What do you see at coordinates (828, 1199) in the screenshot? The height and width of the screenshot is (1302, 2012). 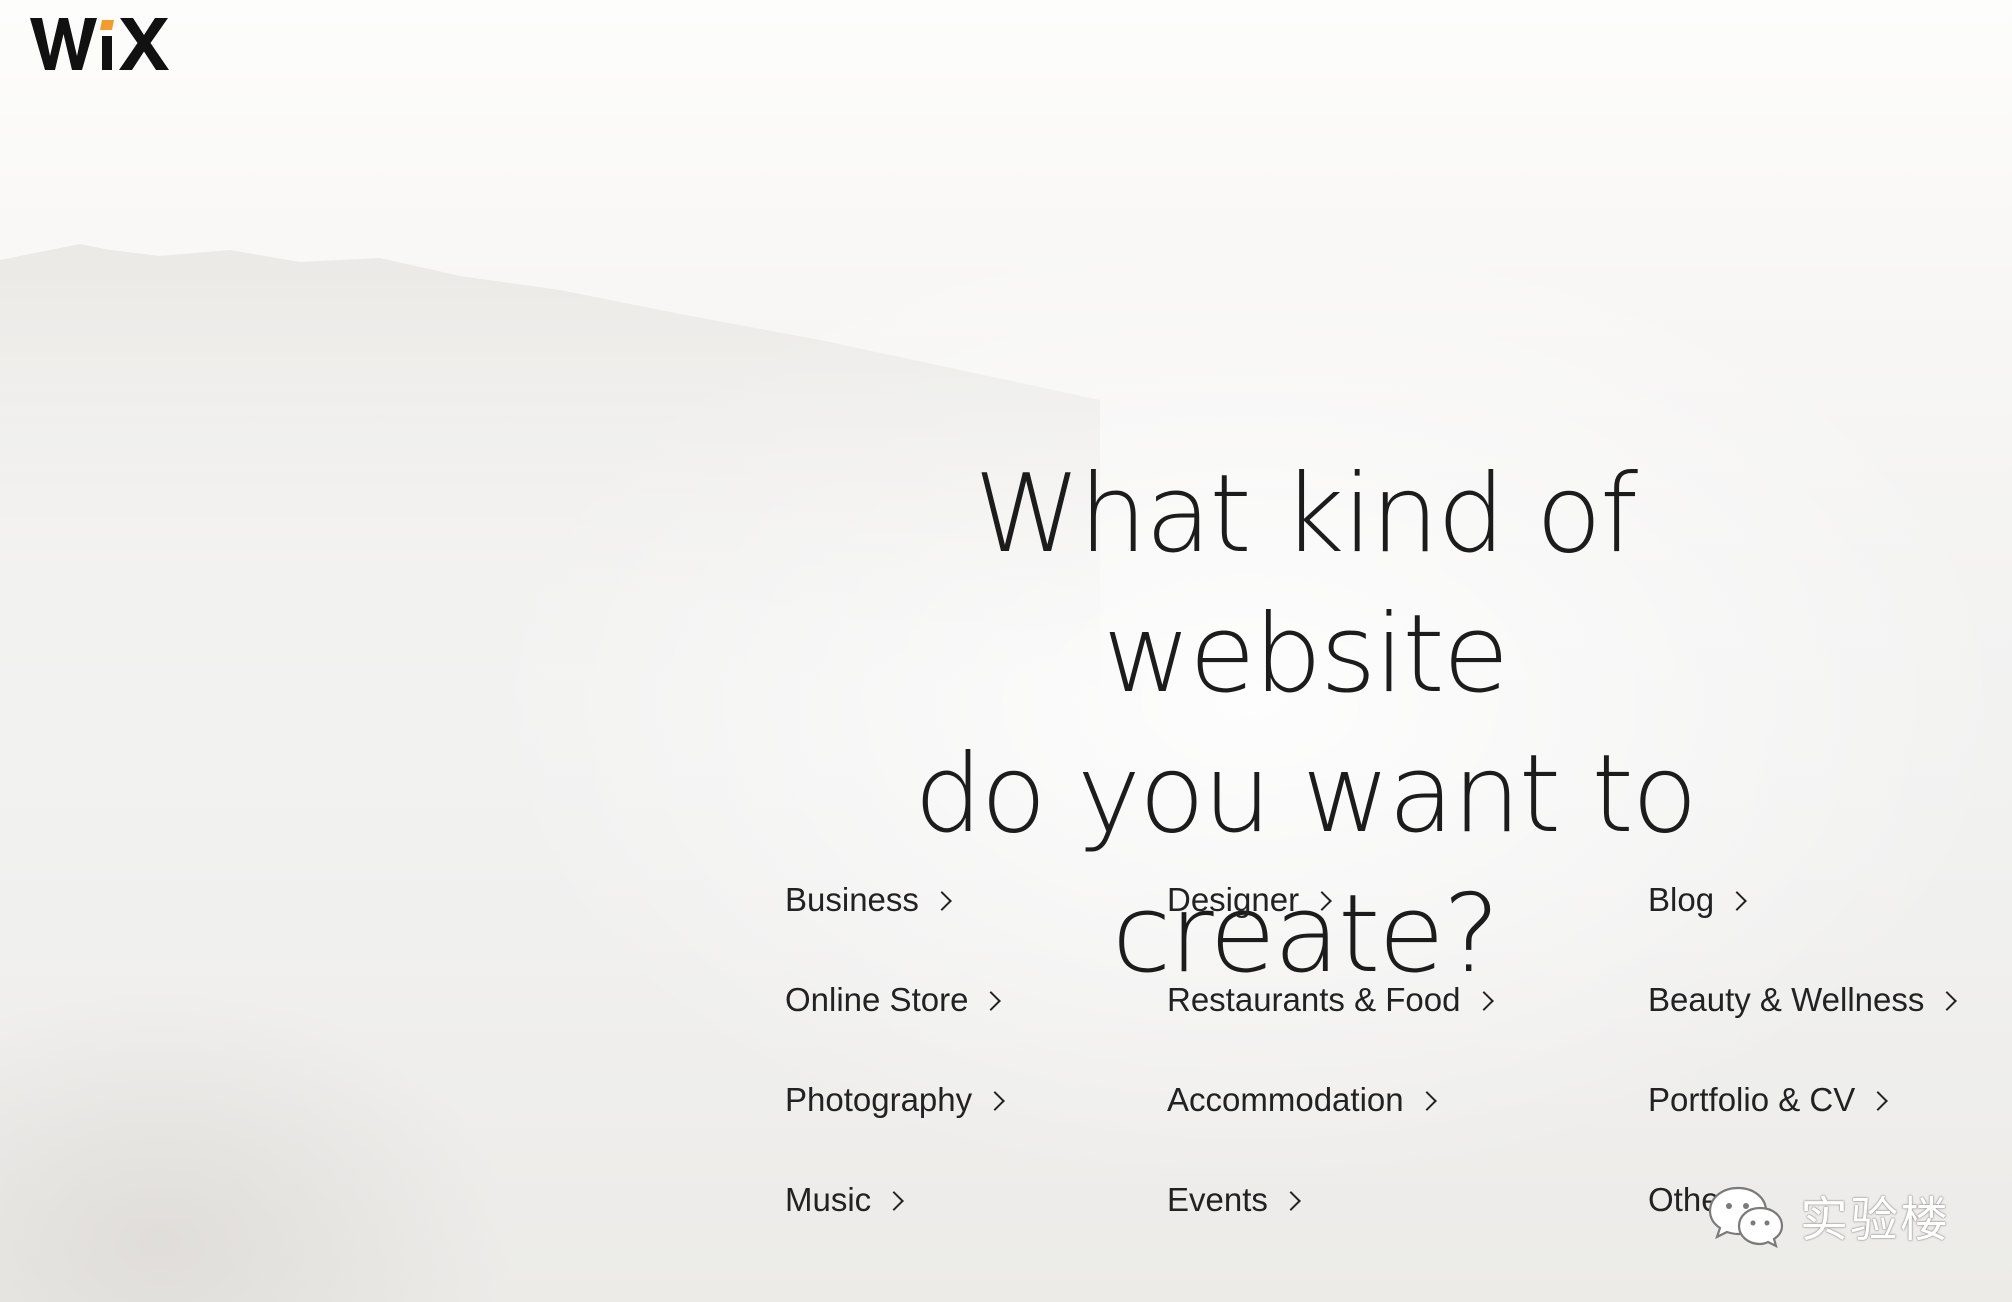 I see `category-label: Music` at bounding box center [828, 1199].